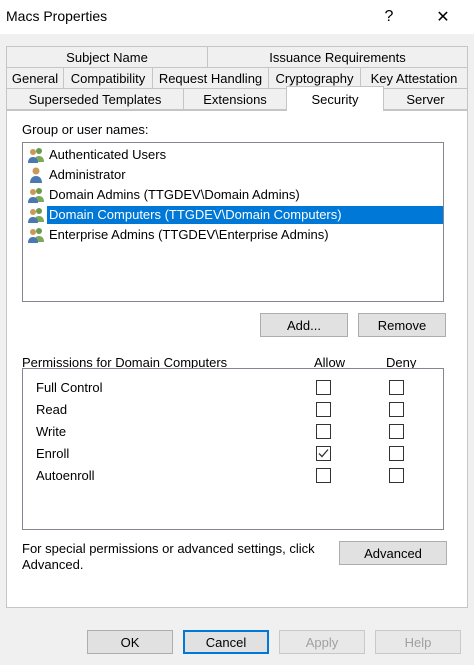 Image resolution: width=474 pixels, height=665 pixels. Describe the element at coordinates (53, 453) in the screenshot. I see `permission-name: Enroll` at that location.